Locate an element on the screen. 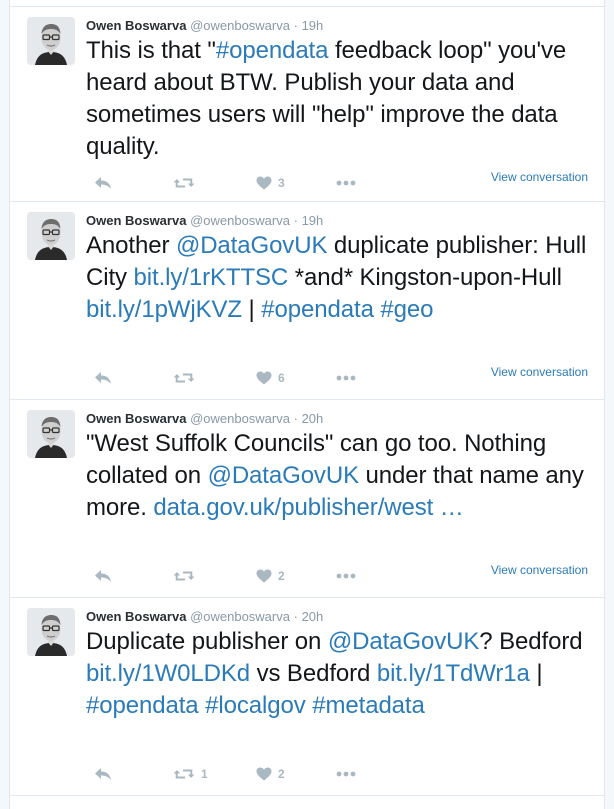 This screenshot has width=614, height=809. tweet-link: bit.ly/1pWjKVZ is located at coordinates (164, 309).